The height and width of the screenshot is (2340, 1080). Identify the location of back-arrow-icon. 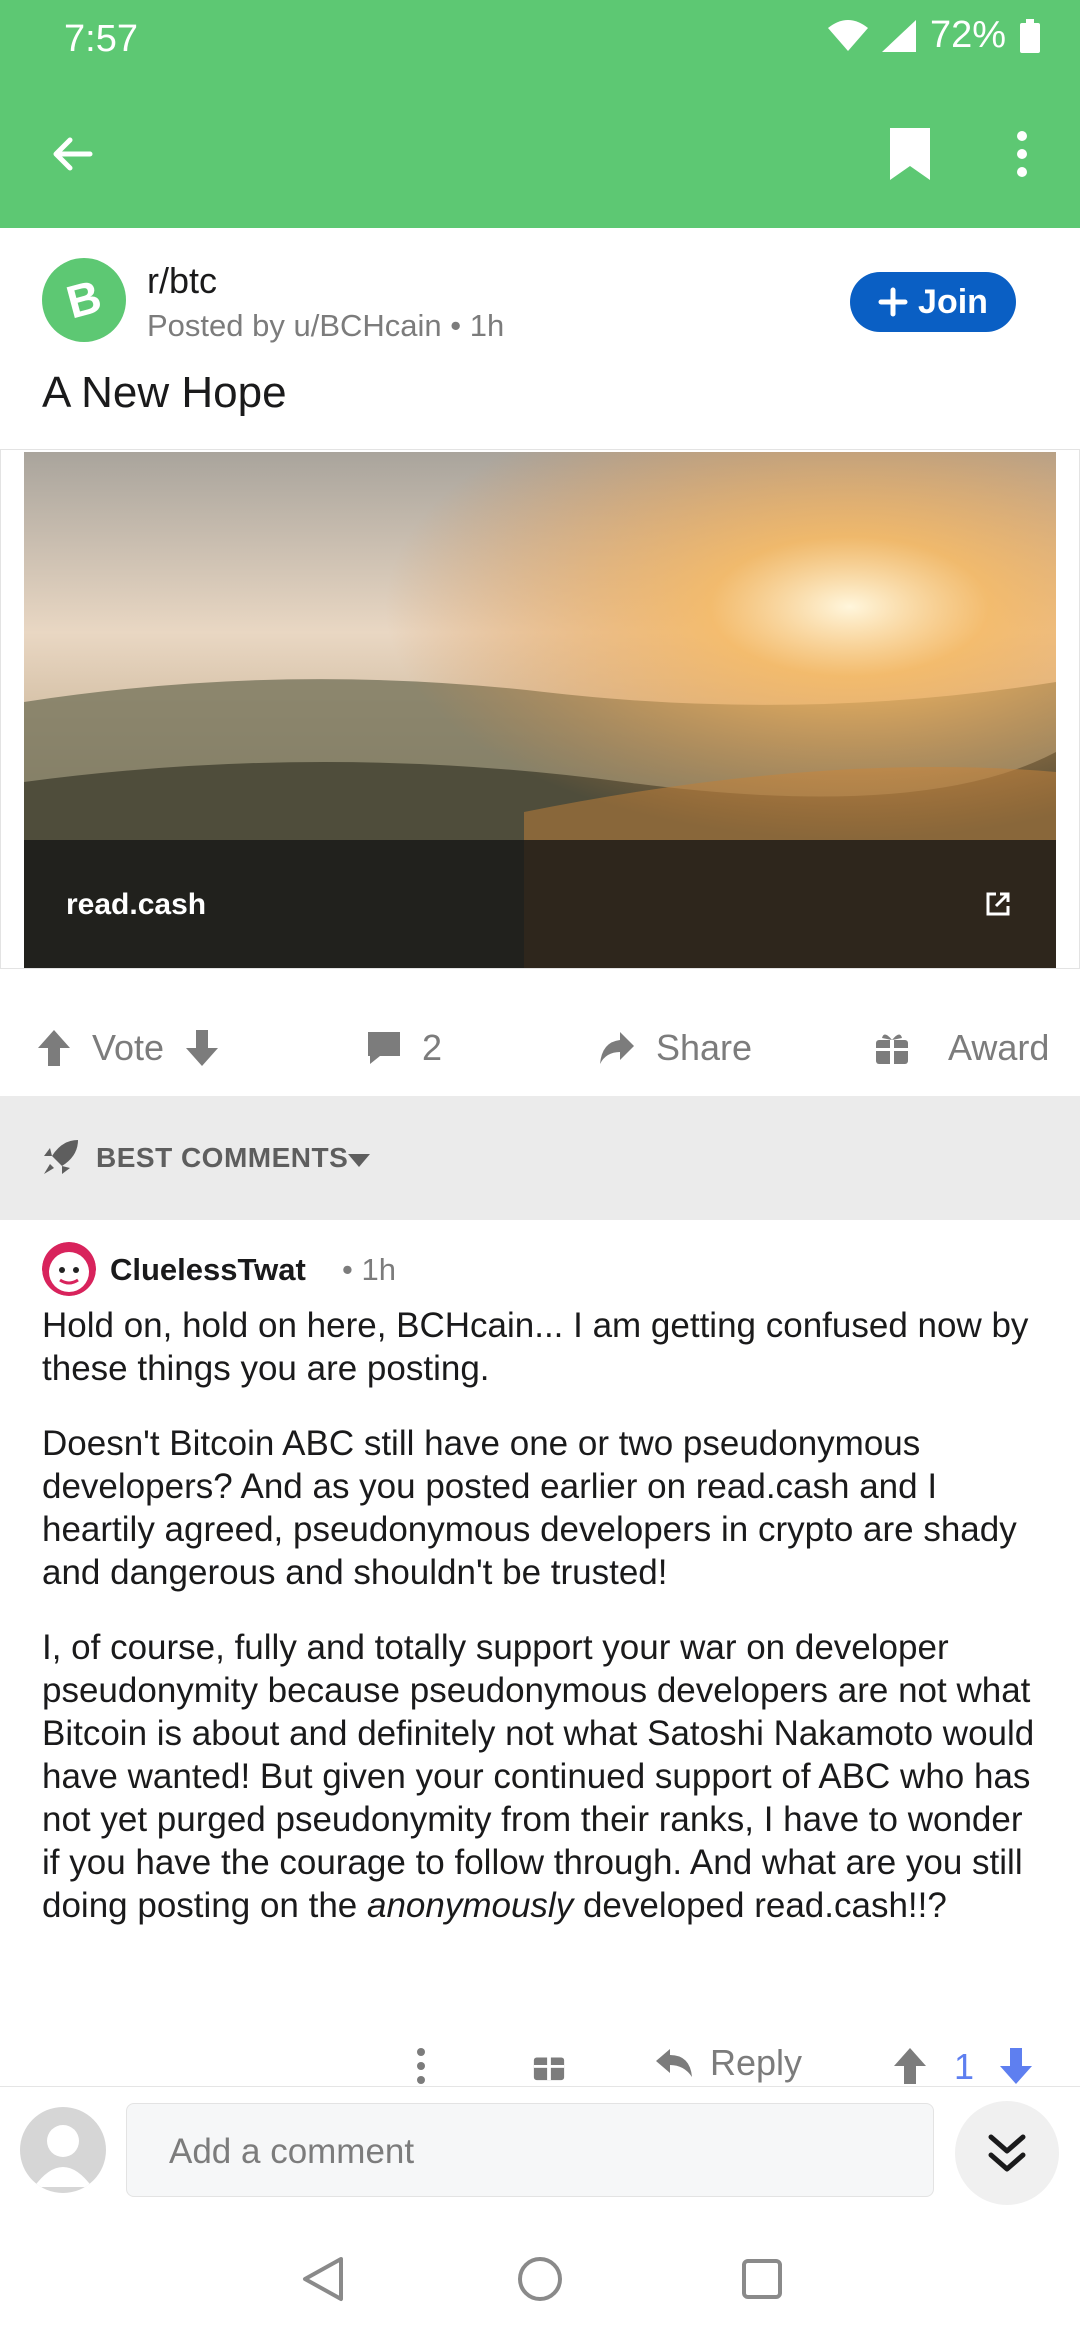
(73, 154).